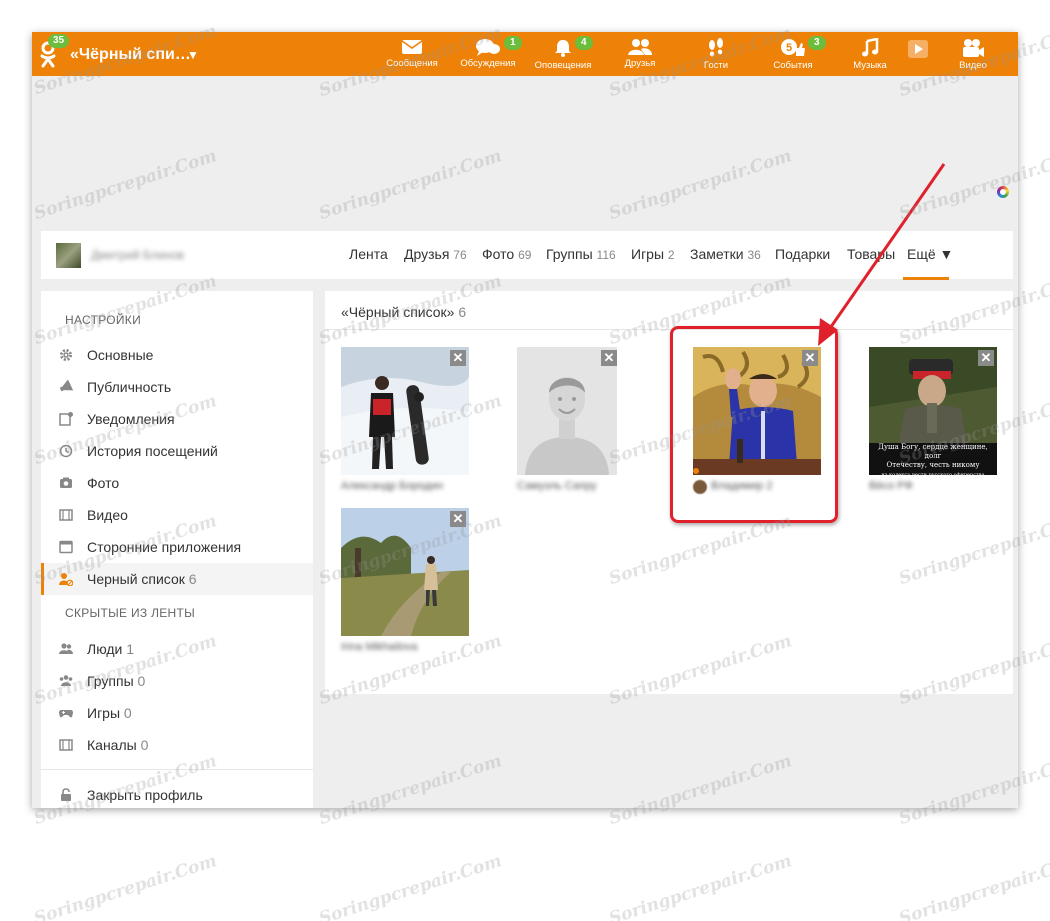 The height and width of the screenshot is (921, 1050). Describe the element at coordinates (817, 43) in the screenshot. I see `nav-badge: 3` at that location.